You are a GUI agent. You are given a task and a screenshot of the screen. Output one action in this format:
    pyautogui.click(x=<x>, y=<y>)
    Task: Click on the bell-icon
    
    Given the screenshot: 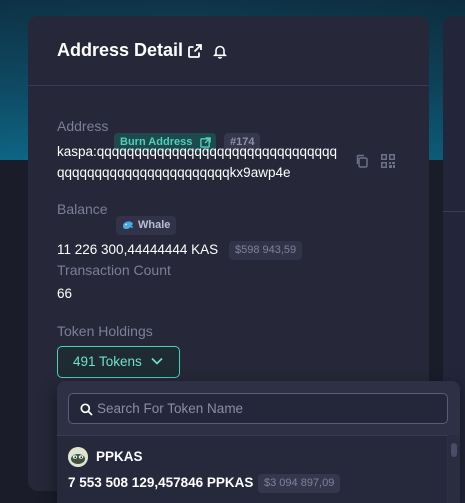 What is the action you would take?
    pyautogui.click(x=220, y=51)
    